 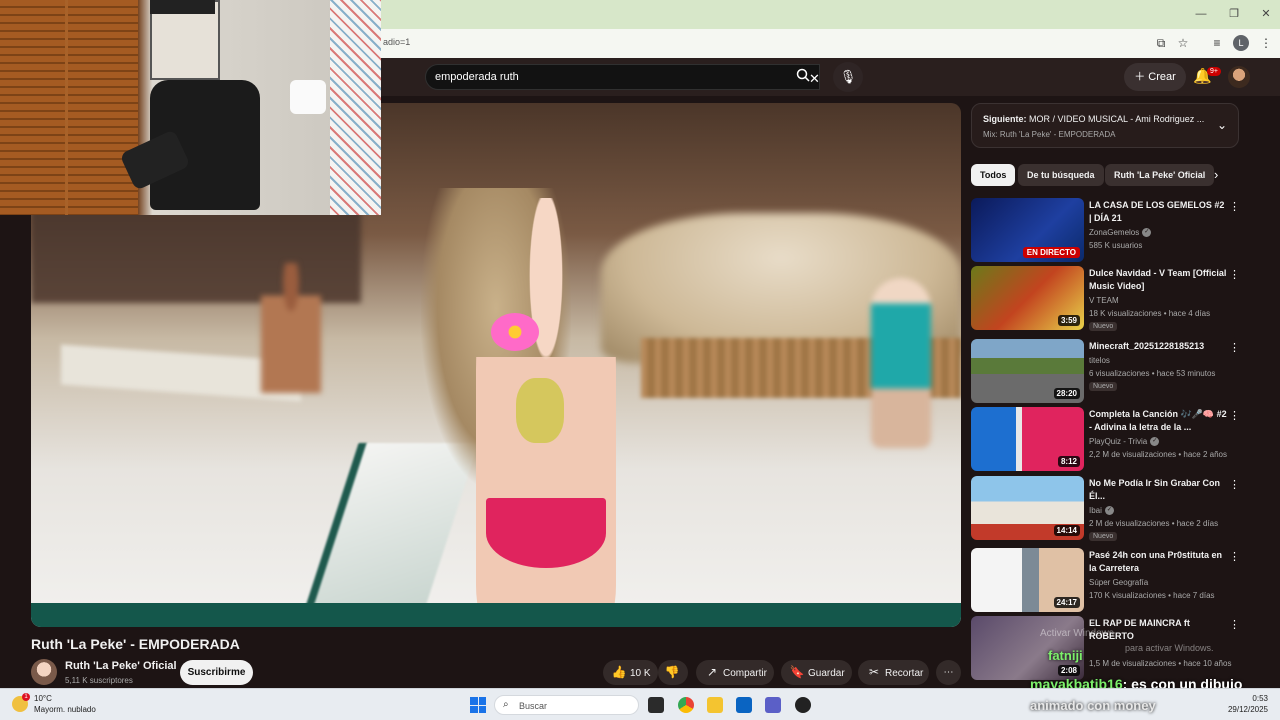 What do you see at coordinates (121, 666) in the screenshot?
I see `channel-name: Ruth 'La Peke' Oficial` at bounding box center [121, 666].